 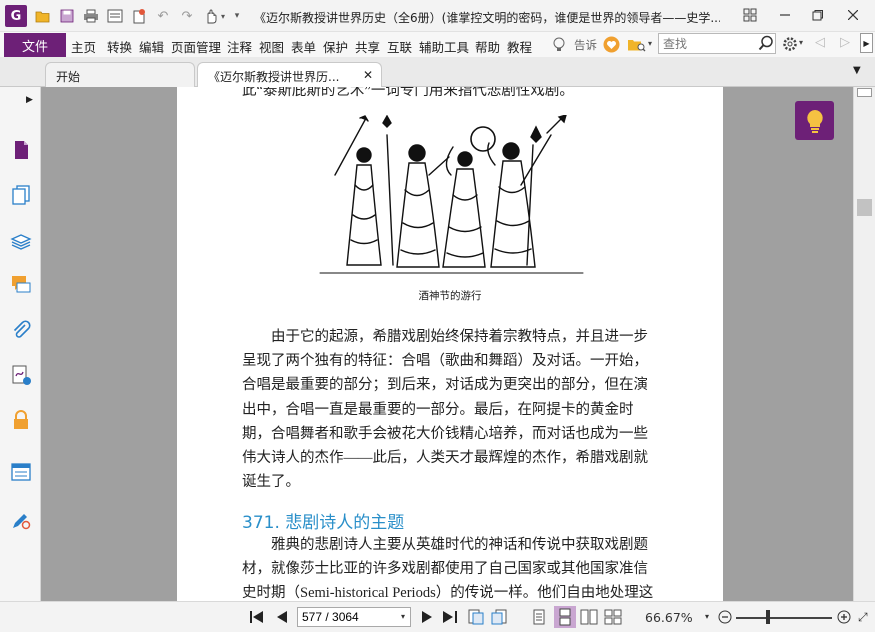 I want to click on ribbon-expand-icon: ▶, so click(x=866, y=43).